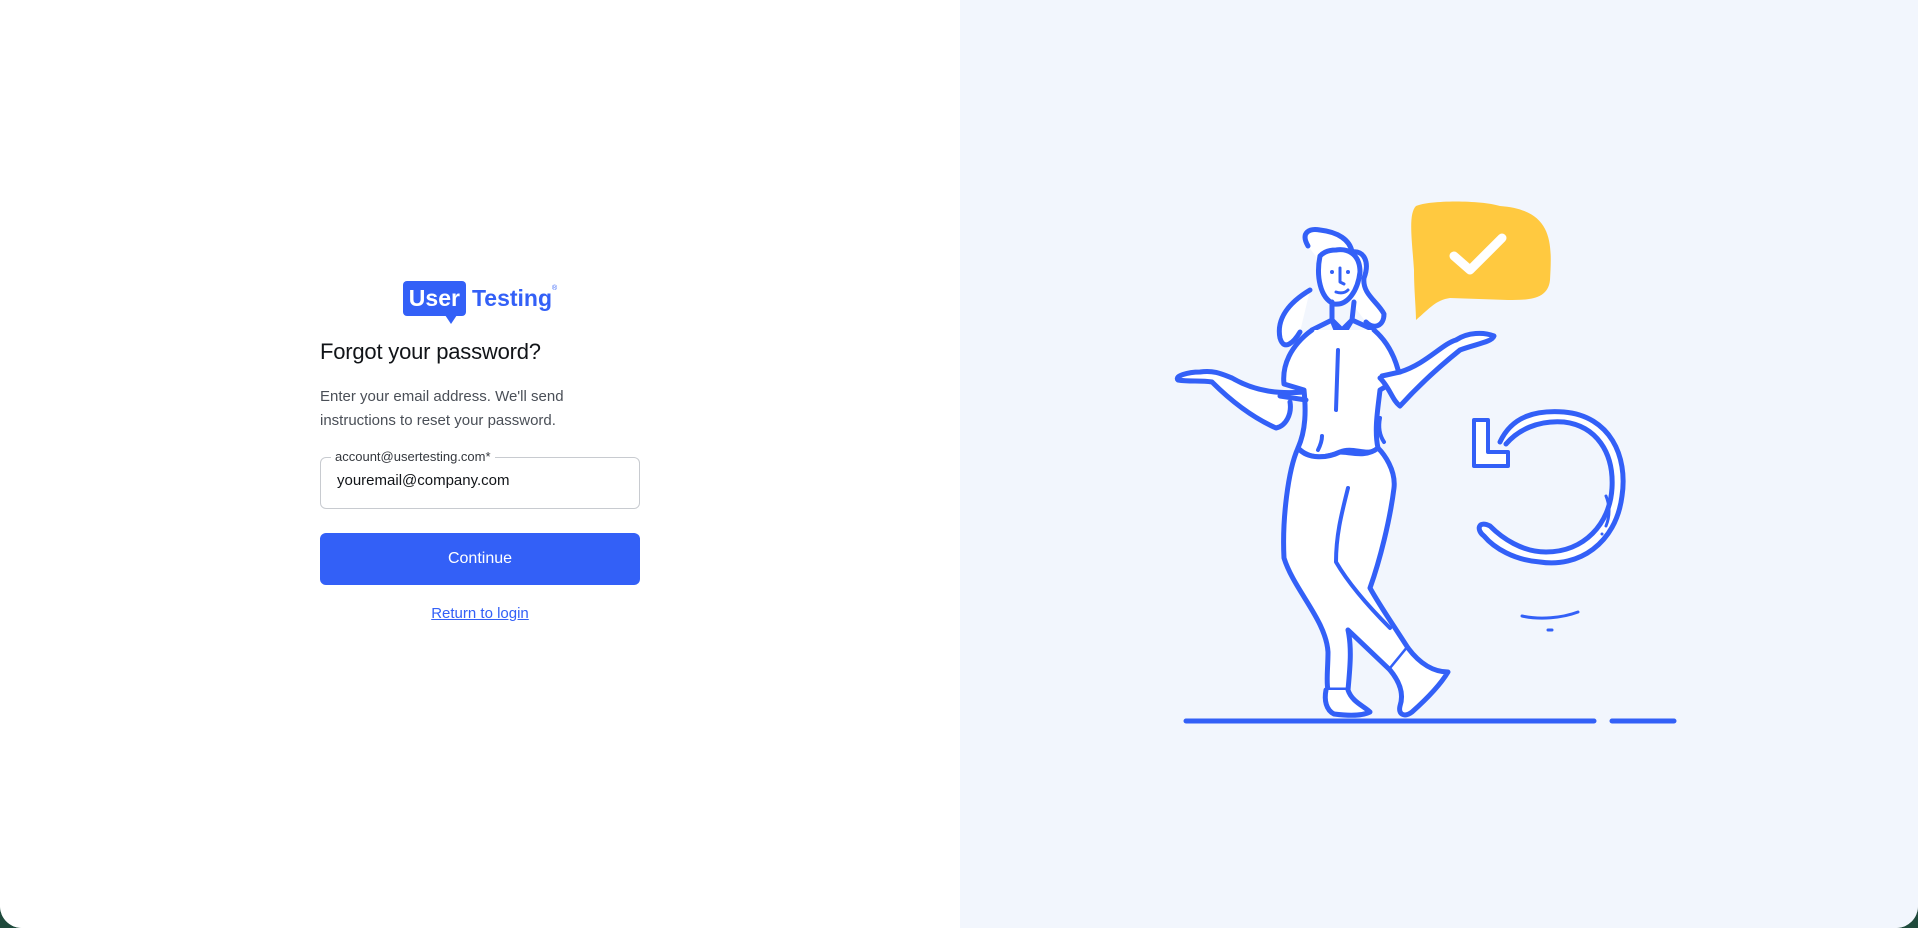 The image size is (1918, 928). I want to click on email-field: account@usertesting.com*, so click(480, 479).